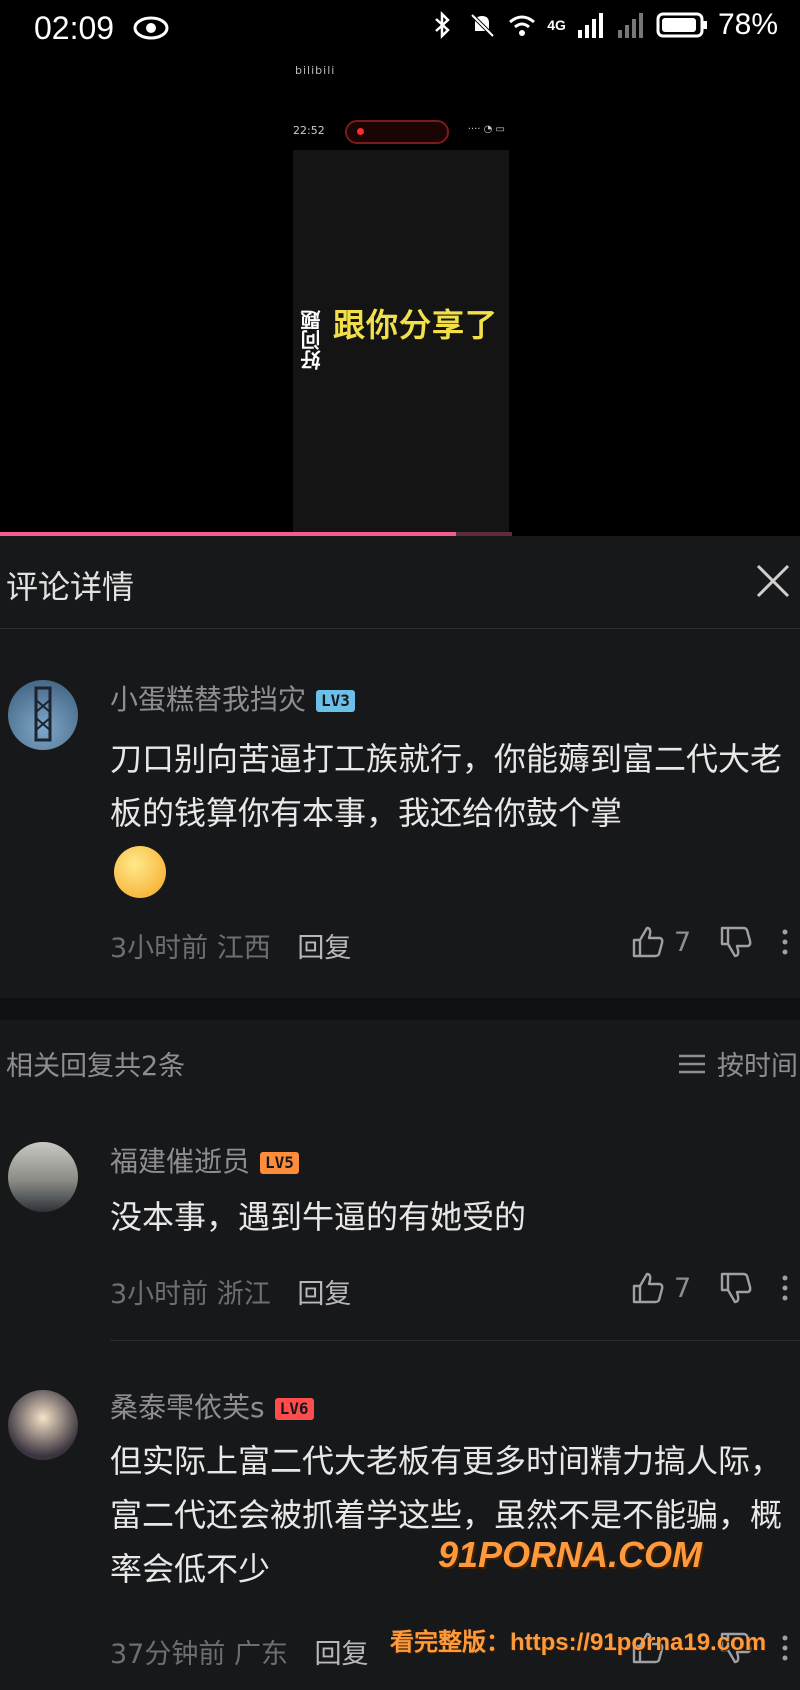 The image size is (800, 1690). Describe the element at coordinates (312, 340) in the screenshot. I see `video-vertical-text: 好问题` at that location.